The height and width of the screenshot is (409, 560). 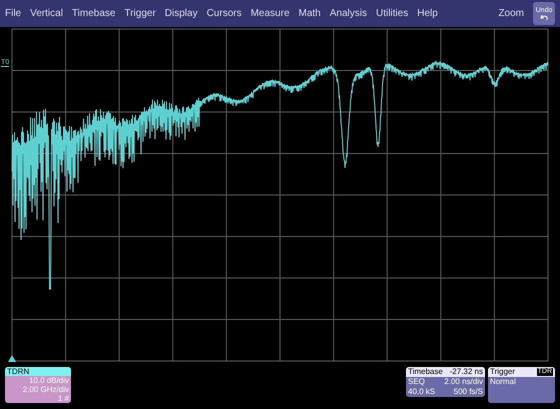 What do you see at coordinates (46, 13) in the screenshot?
I see `menu-item: Vertical` at bounding box center [46, 13].